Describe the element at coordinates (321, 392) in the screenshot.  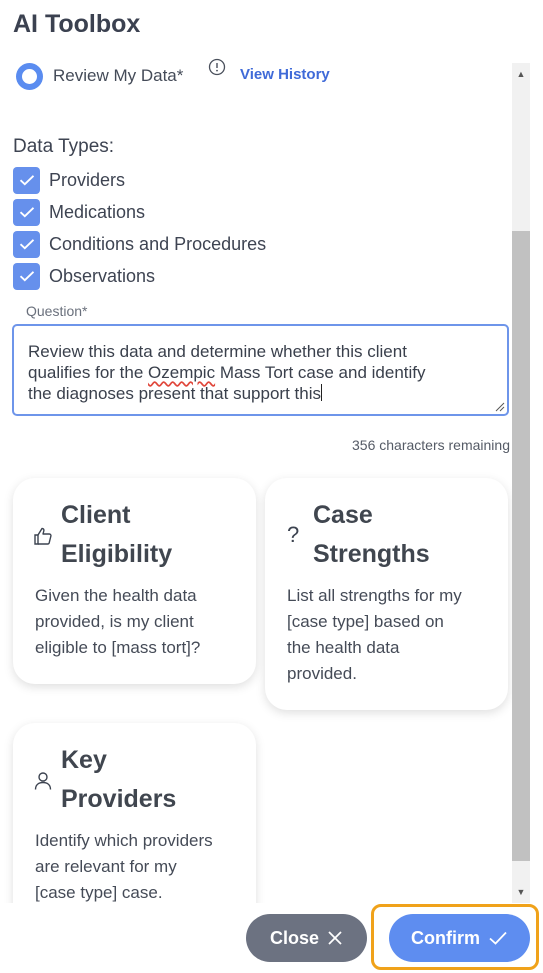
I see `text-cursor` at that location.